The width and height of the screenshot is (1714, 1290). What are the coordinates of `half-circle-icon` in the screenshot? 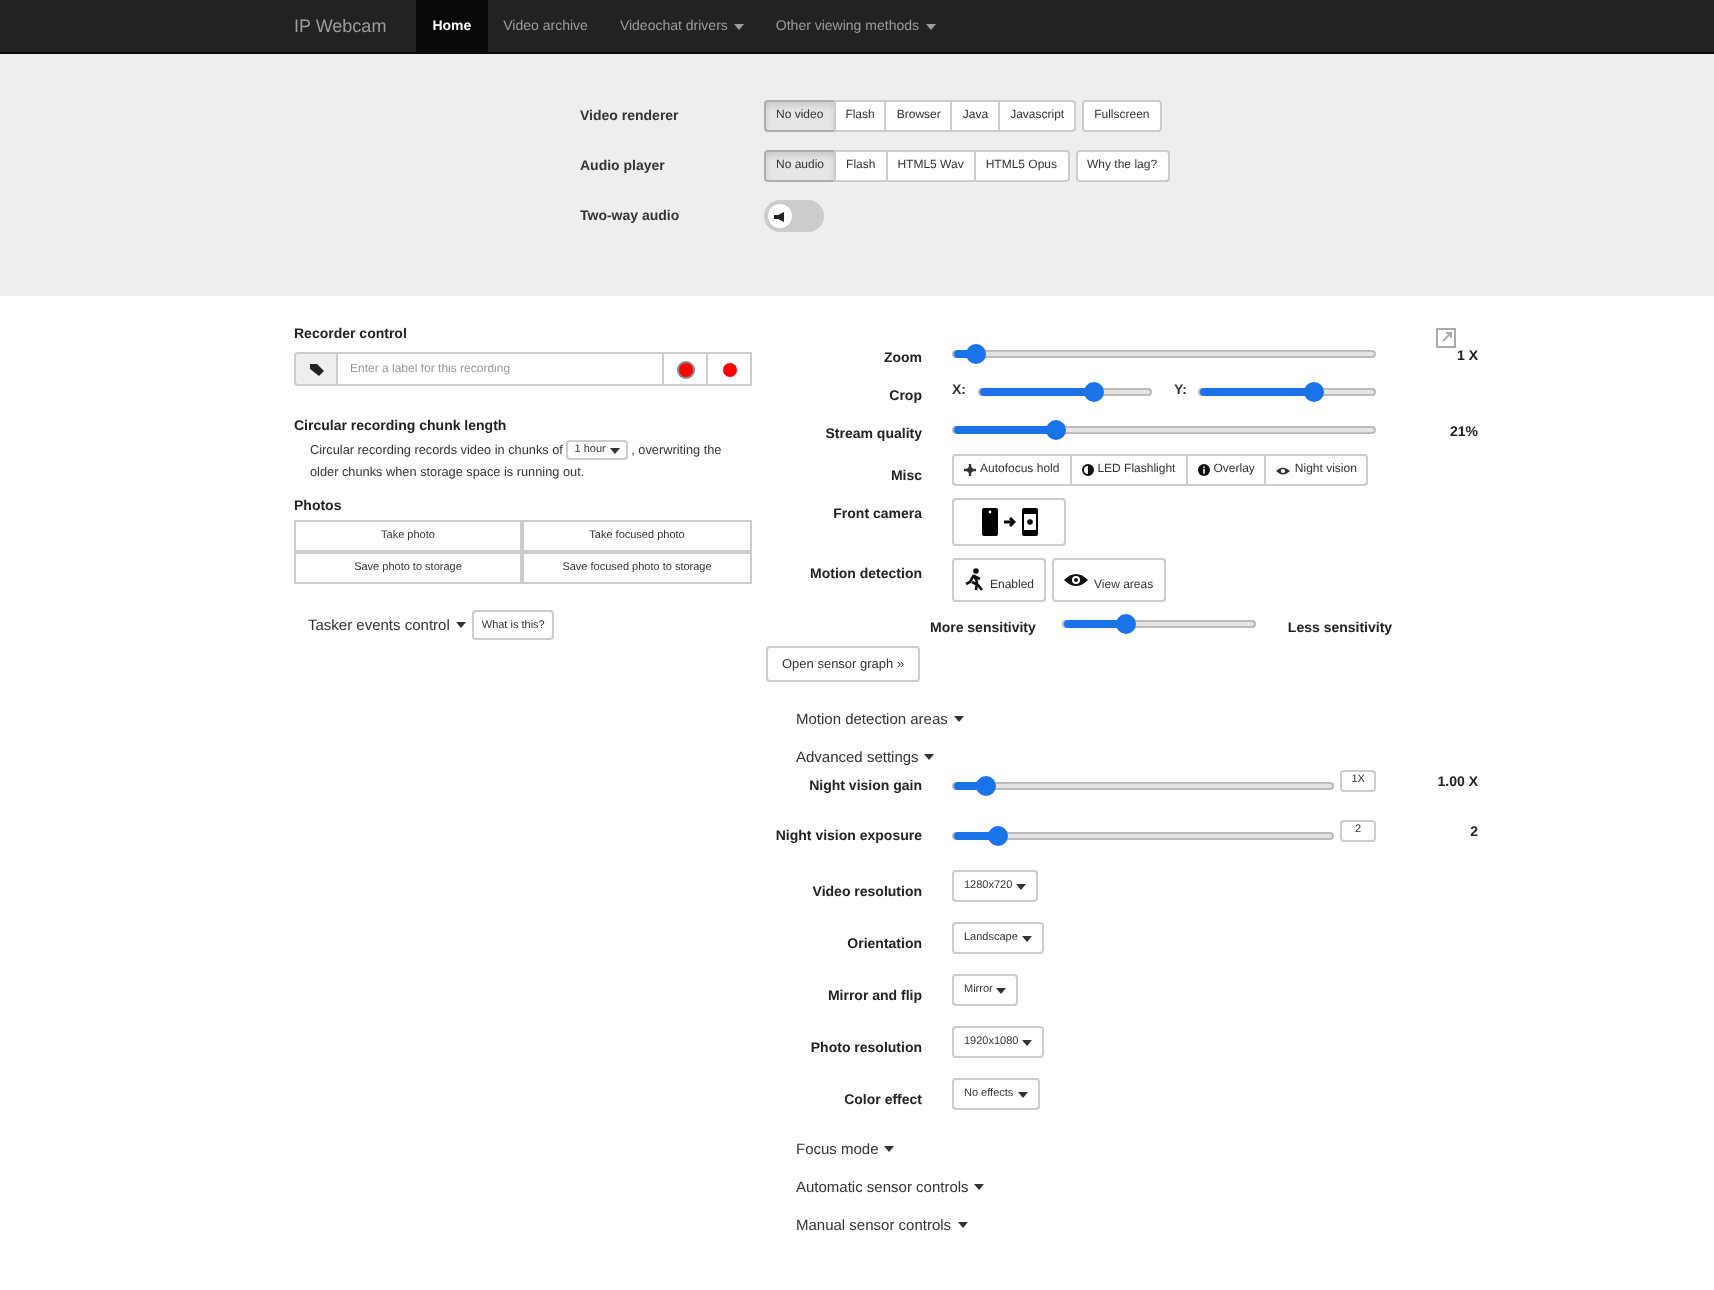 It's located at (1087, 470).